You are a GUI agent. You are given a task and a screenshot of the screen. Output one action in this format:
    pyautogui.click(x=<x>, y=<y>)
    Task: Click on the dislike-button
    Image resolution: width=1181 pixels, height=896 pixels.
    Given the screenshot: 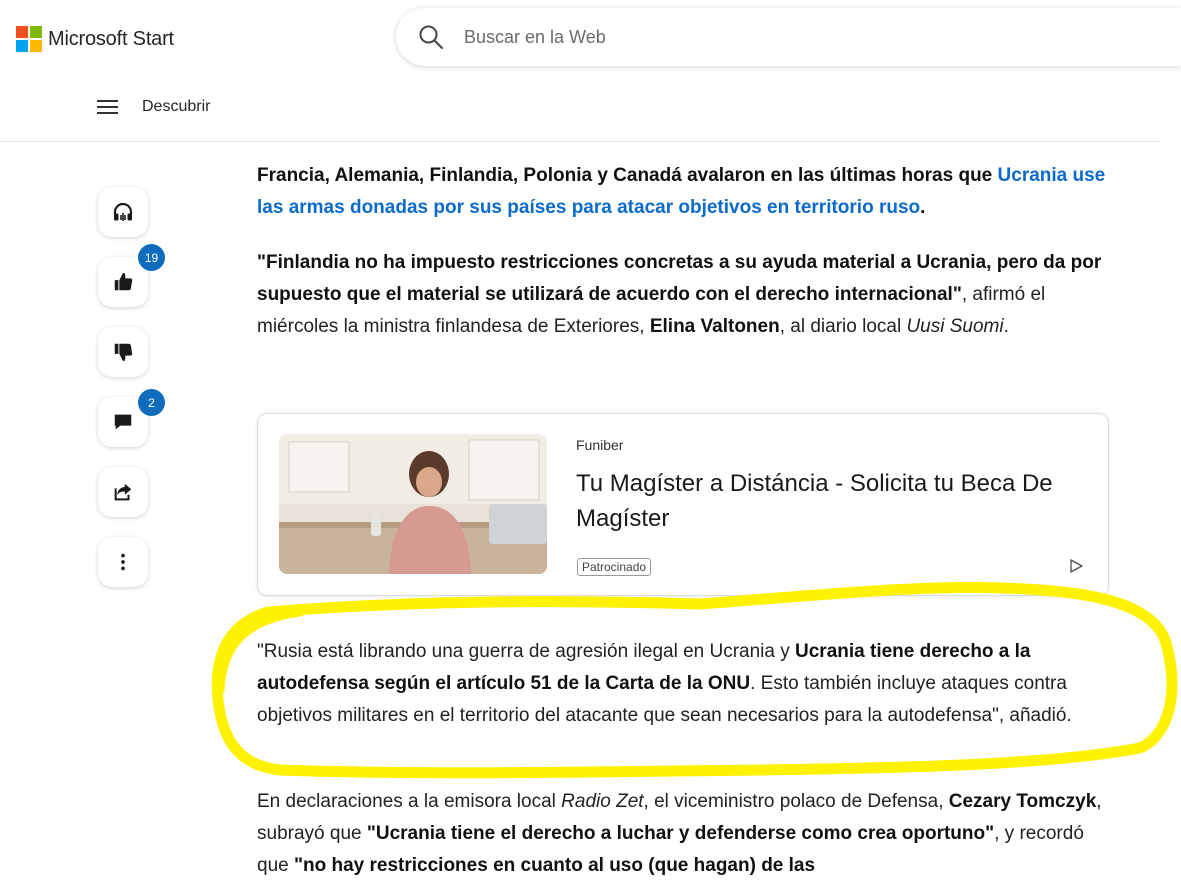 What is the action you would take?
    pyautogui.click(x=123, y=352)
    